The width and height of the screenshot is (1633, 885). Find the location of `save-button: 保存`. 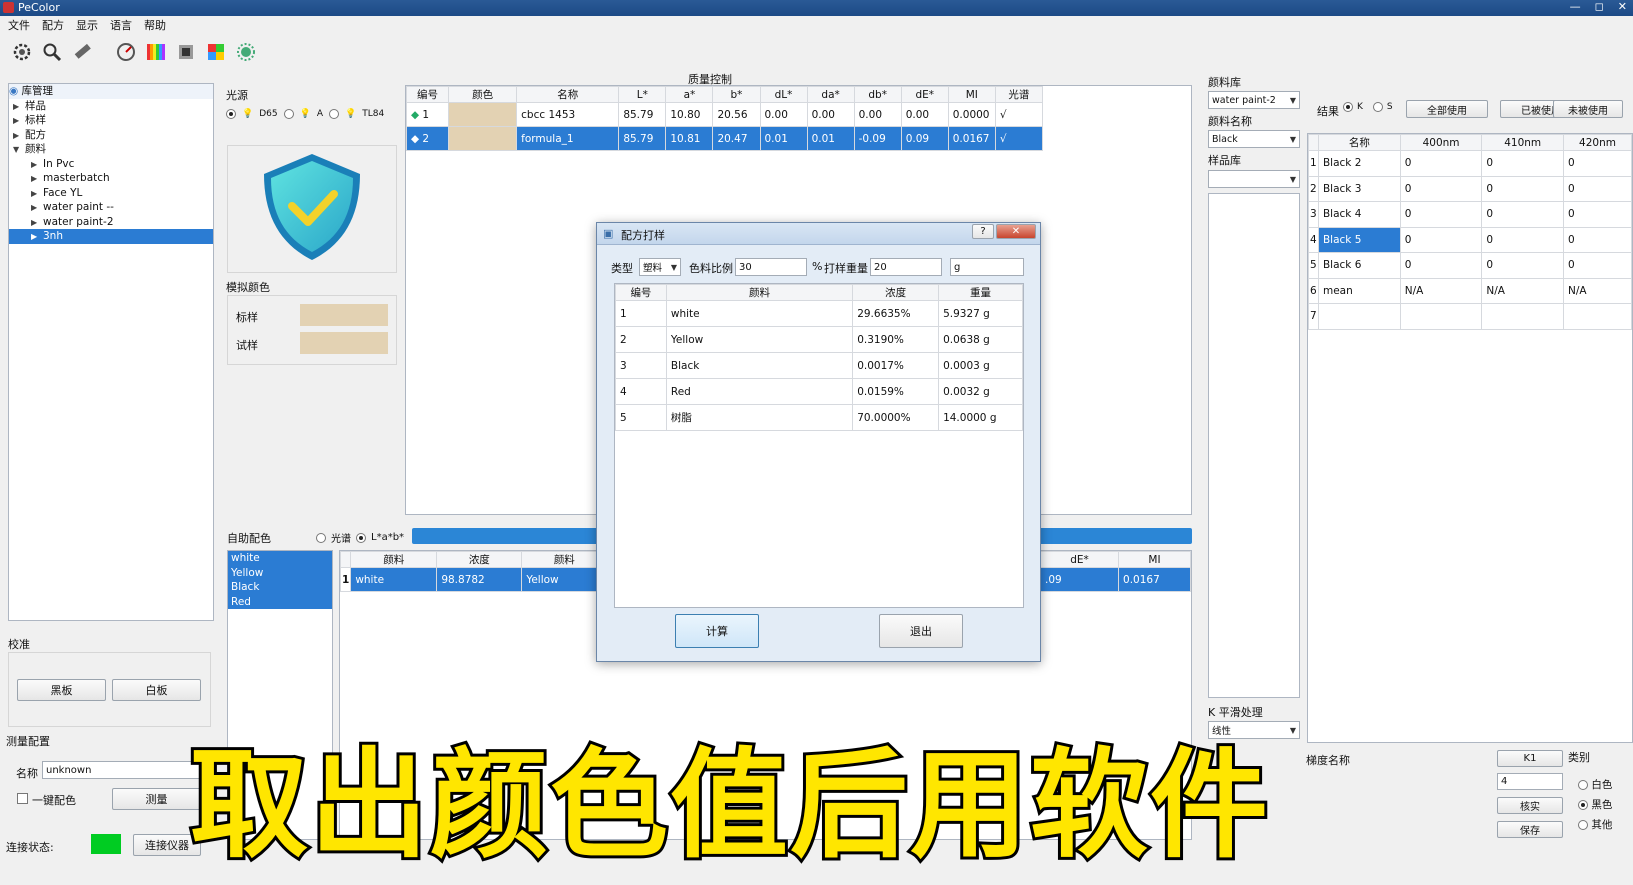

save-button: 保存 is located at coordinates (1530, 829).